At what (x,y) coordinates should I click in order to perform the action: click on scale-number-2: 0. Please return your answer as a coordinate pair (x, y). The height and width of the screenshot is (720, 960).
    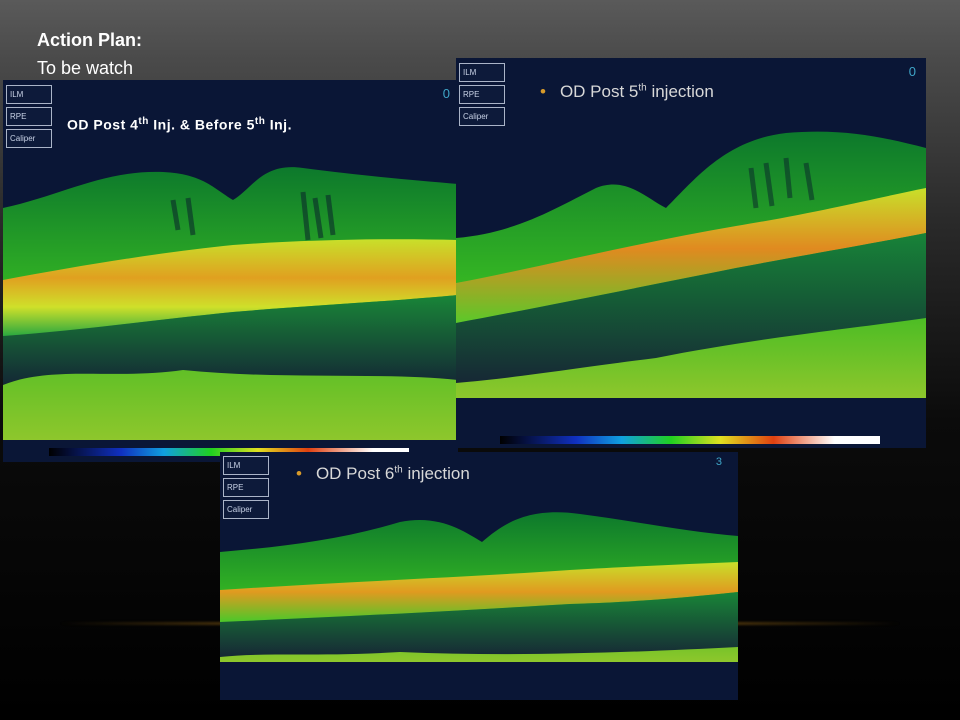
    Looking at the image, I should click on (912, 71).